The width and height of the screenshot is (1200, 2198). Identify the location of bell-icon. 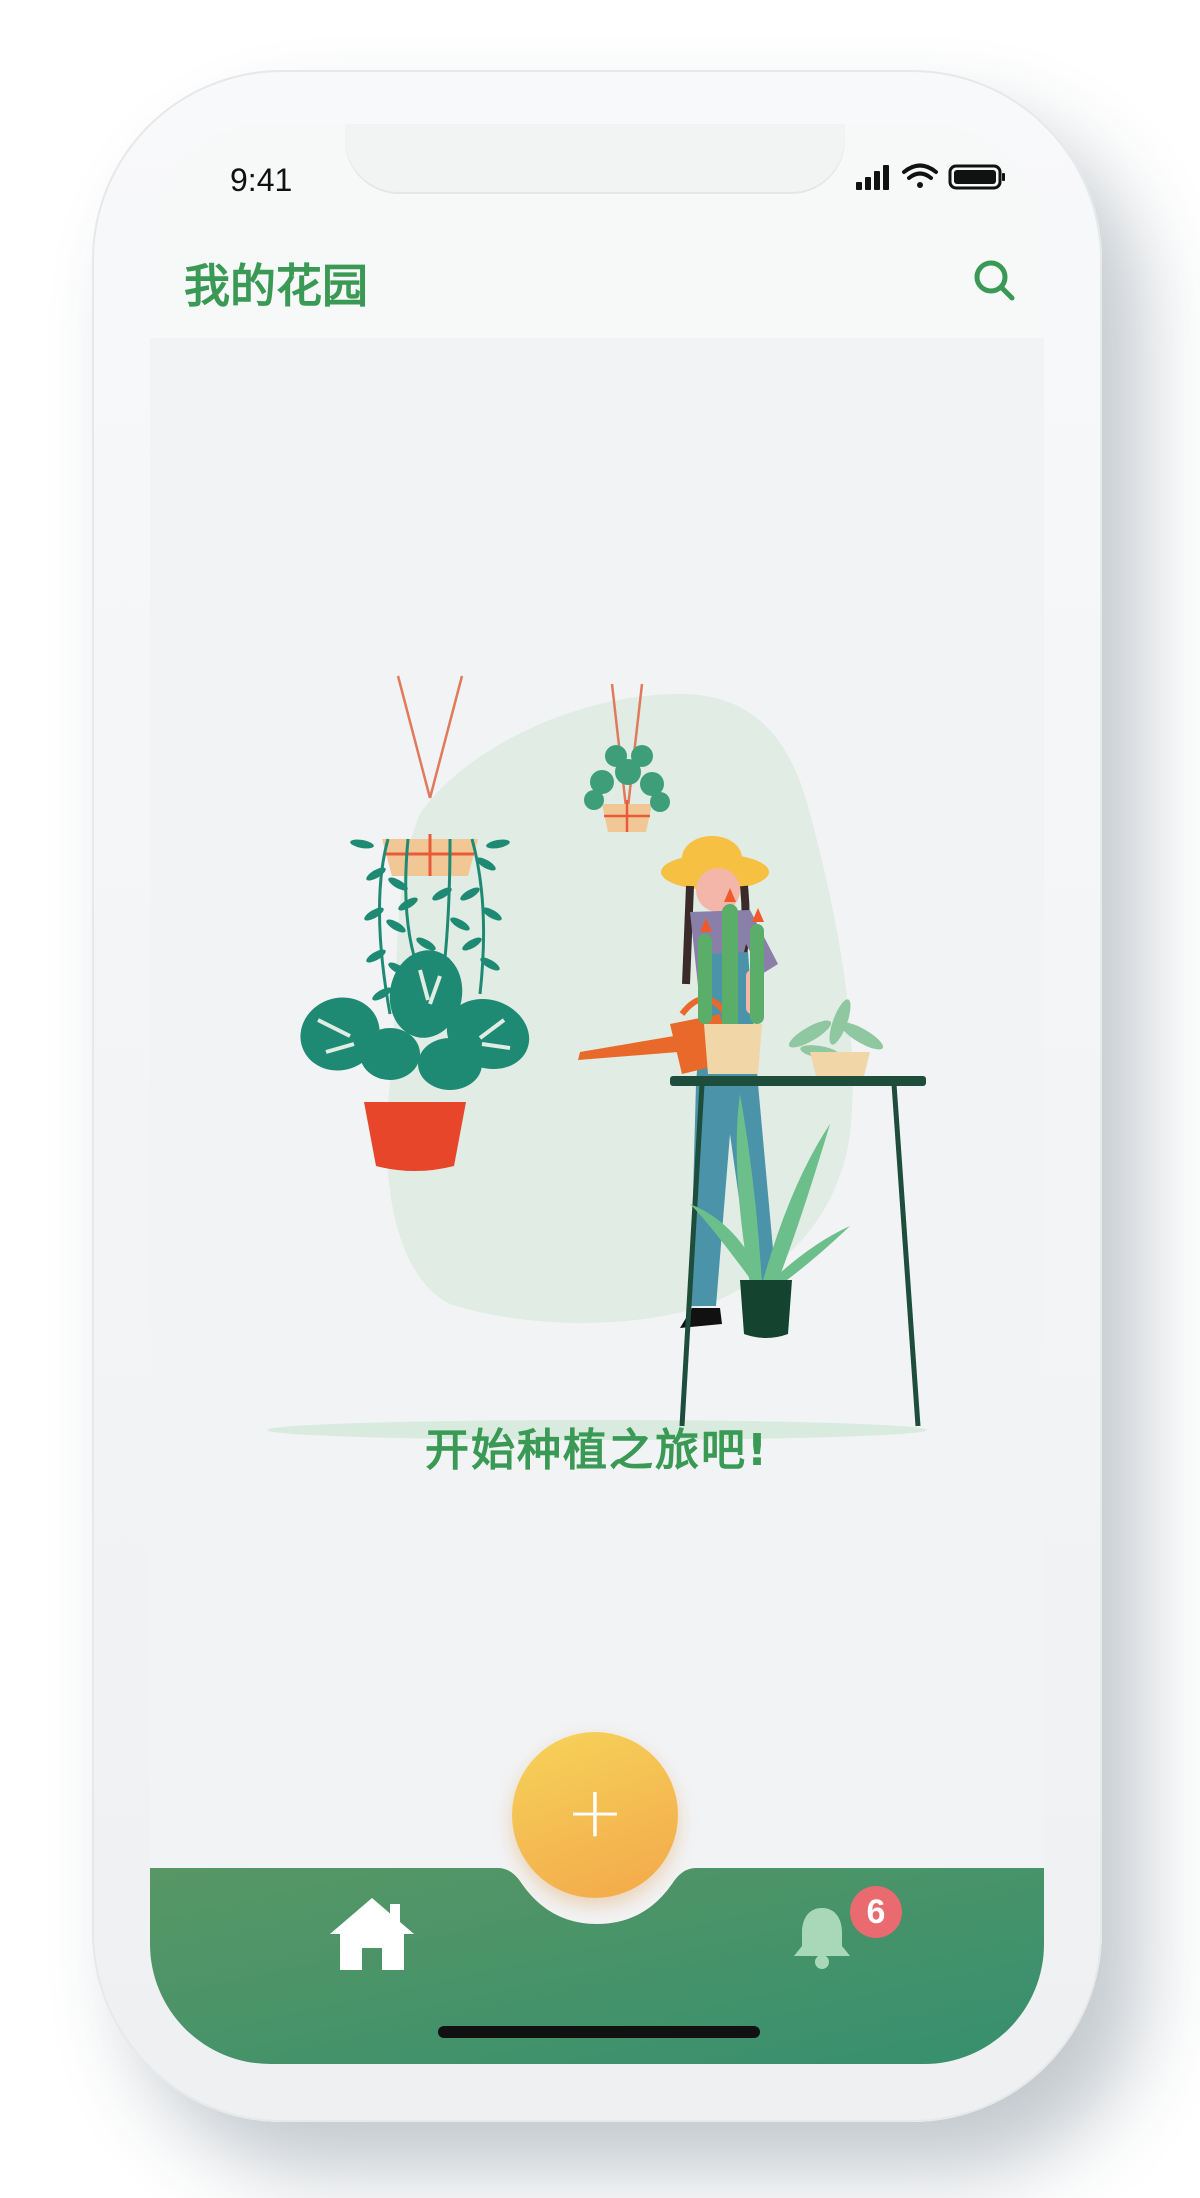
(822, 1936).